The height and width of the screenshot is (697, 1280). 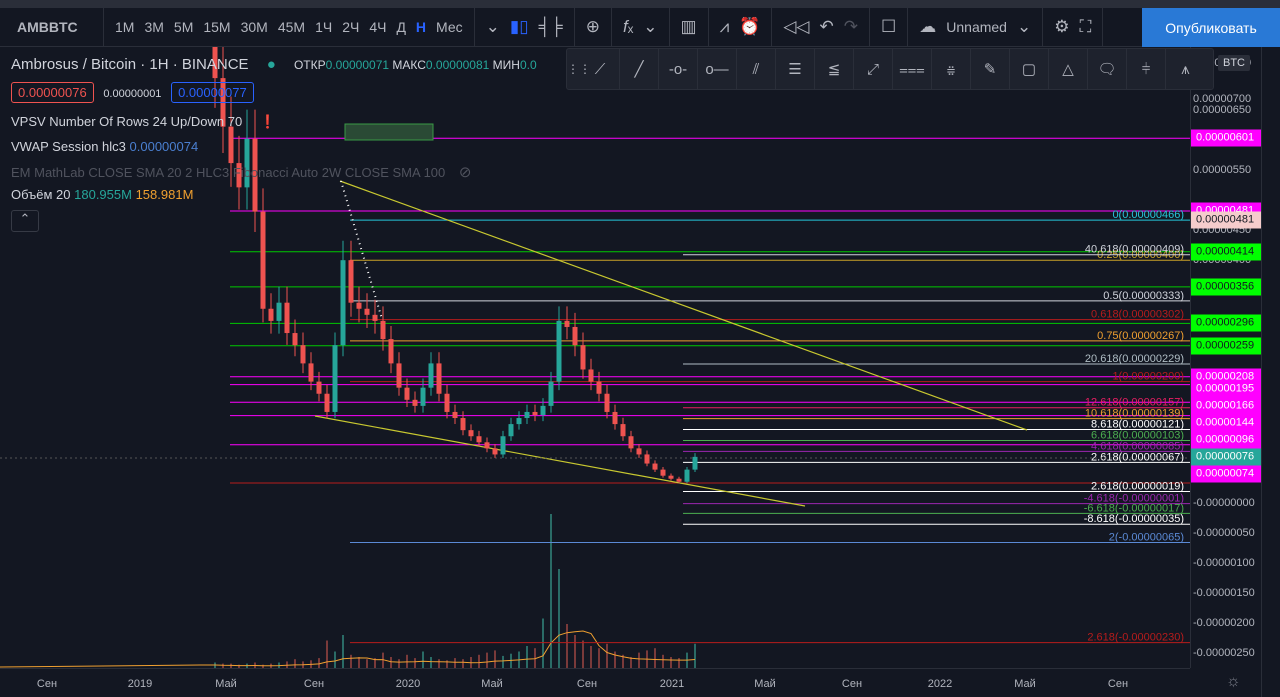 I want to click on price-tick: -0.00000000, so click(x=1224, y=503).